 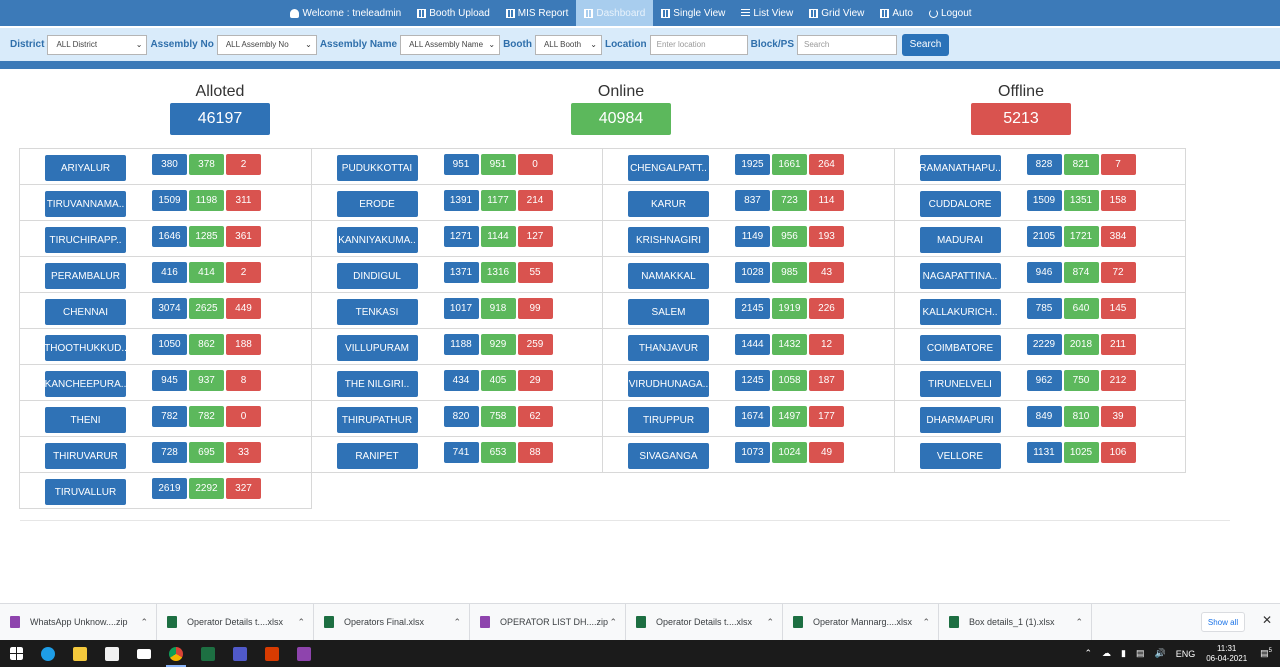 I want to click on download-item: WhatsApp Unknow....zip ⌃, so click(x=78, y=622).